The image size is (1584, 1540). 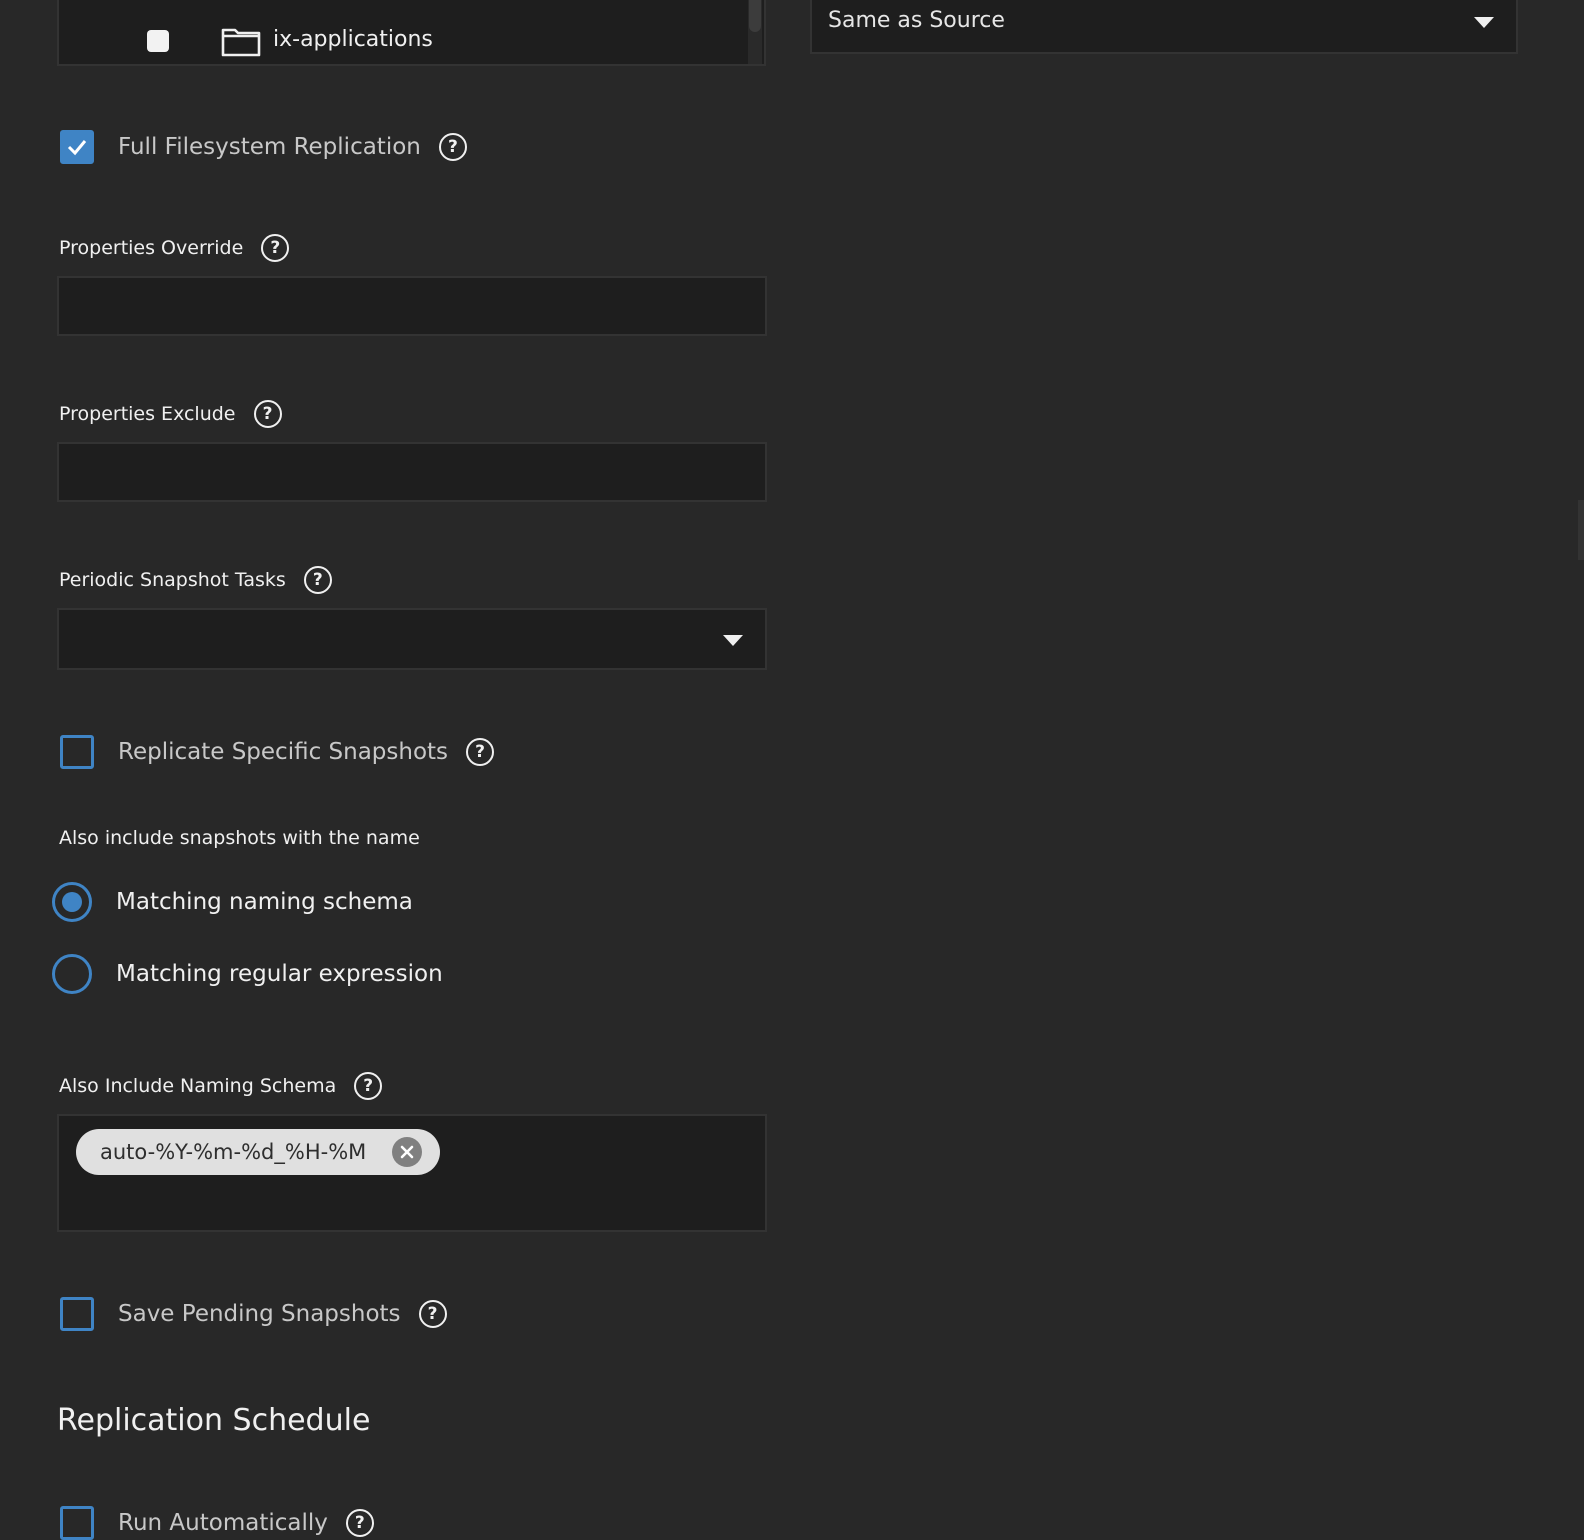 What do you see at coordinates (158, 41) in the screenshot?
I see `tree-item-checkbox` at bounding box center [158, 41].